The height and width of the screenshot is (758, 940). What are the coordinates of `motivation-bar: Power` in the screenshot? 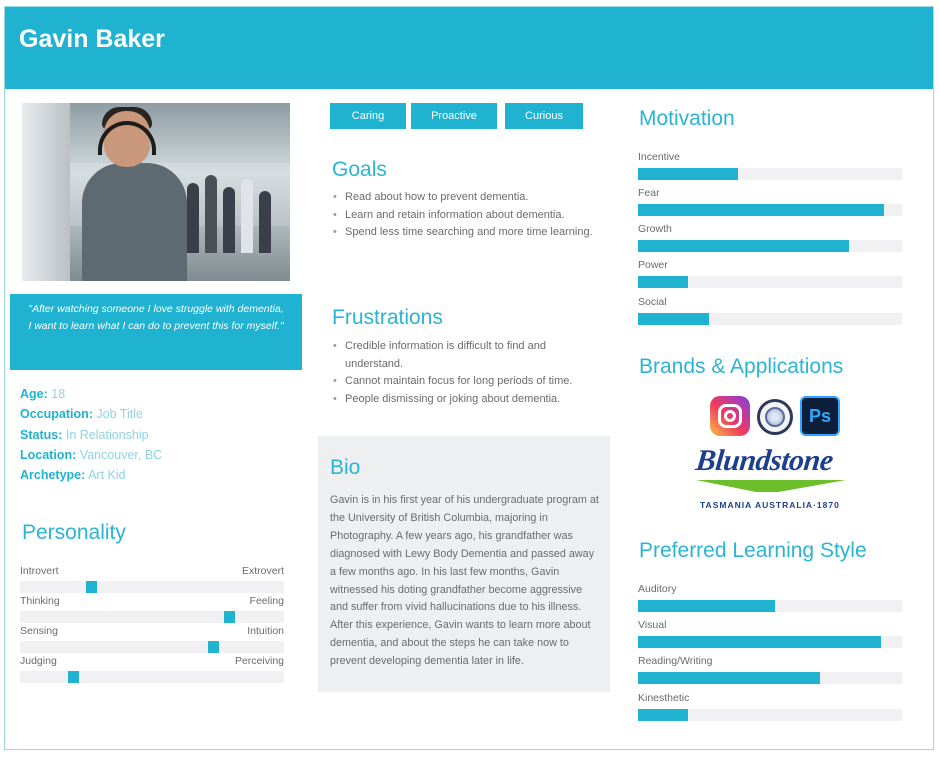 It's located at (770, 274).